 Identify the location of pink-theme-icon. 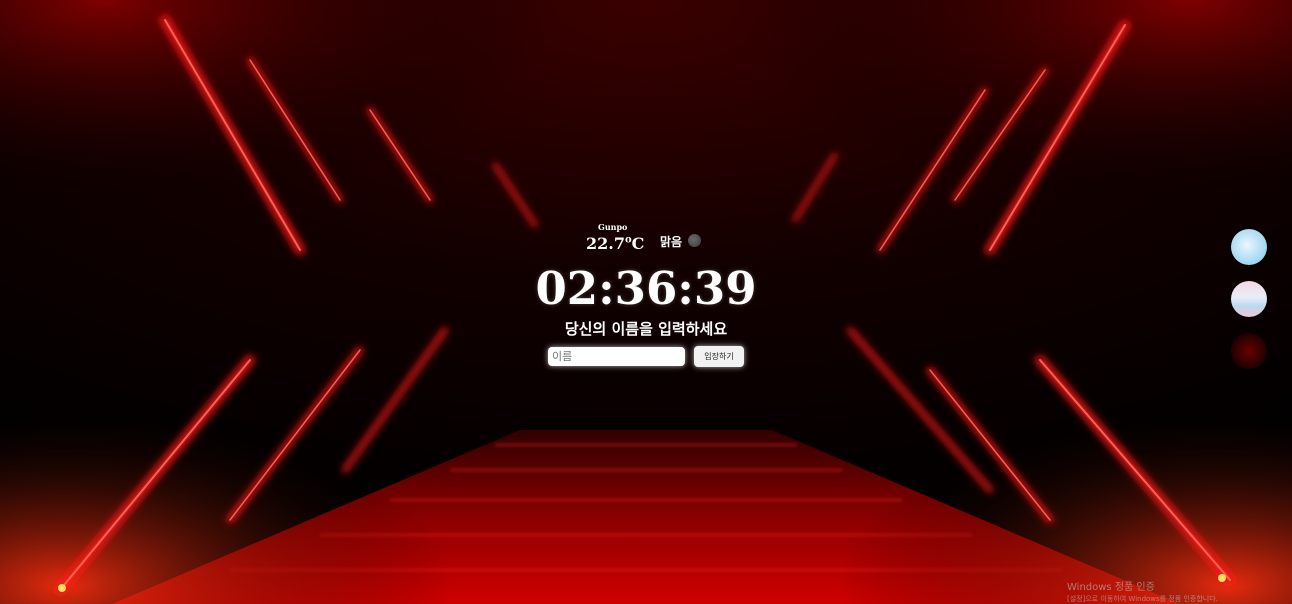
(1249, 299).